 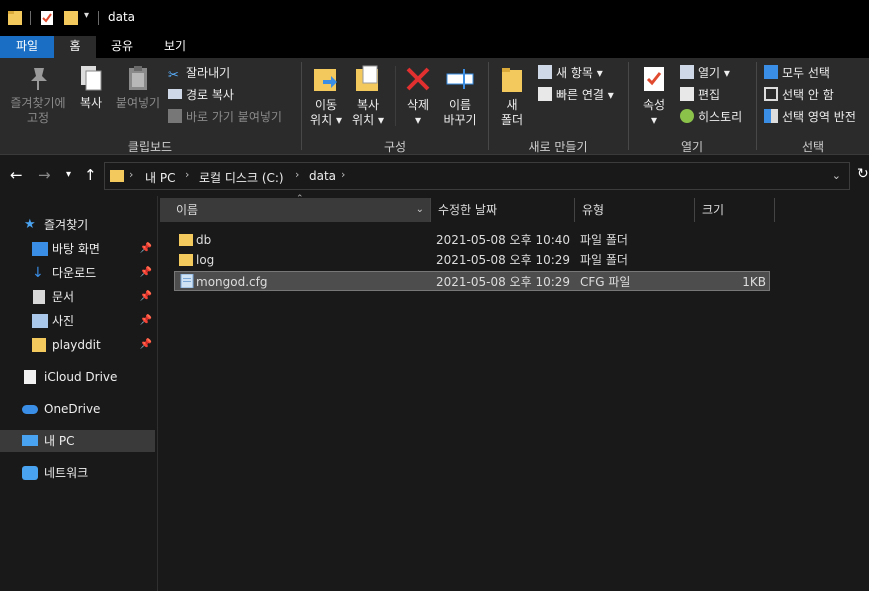 I want to click on nav-item-downloads: ↓ 다운로드 📌, so click(x=77, y=273).